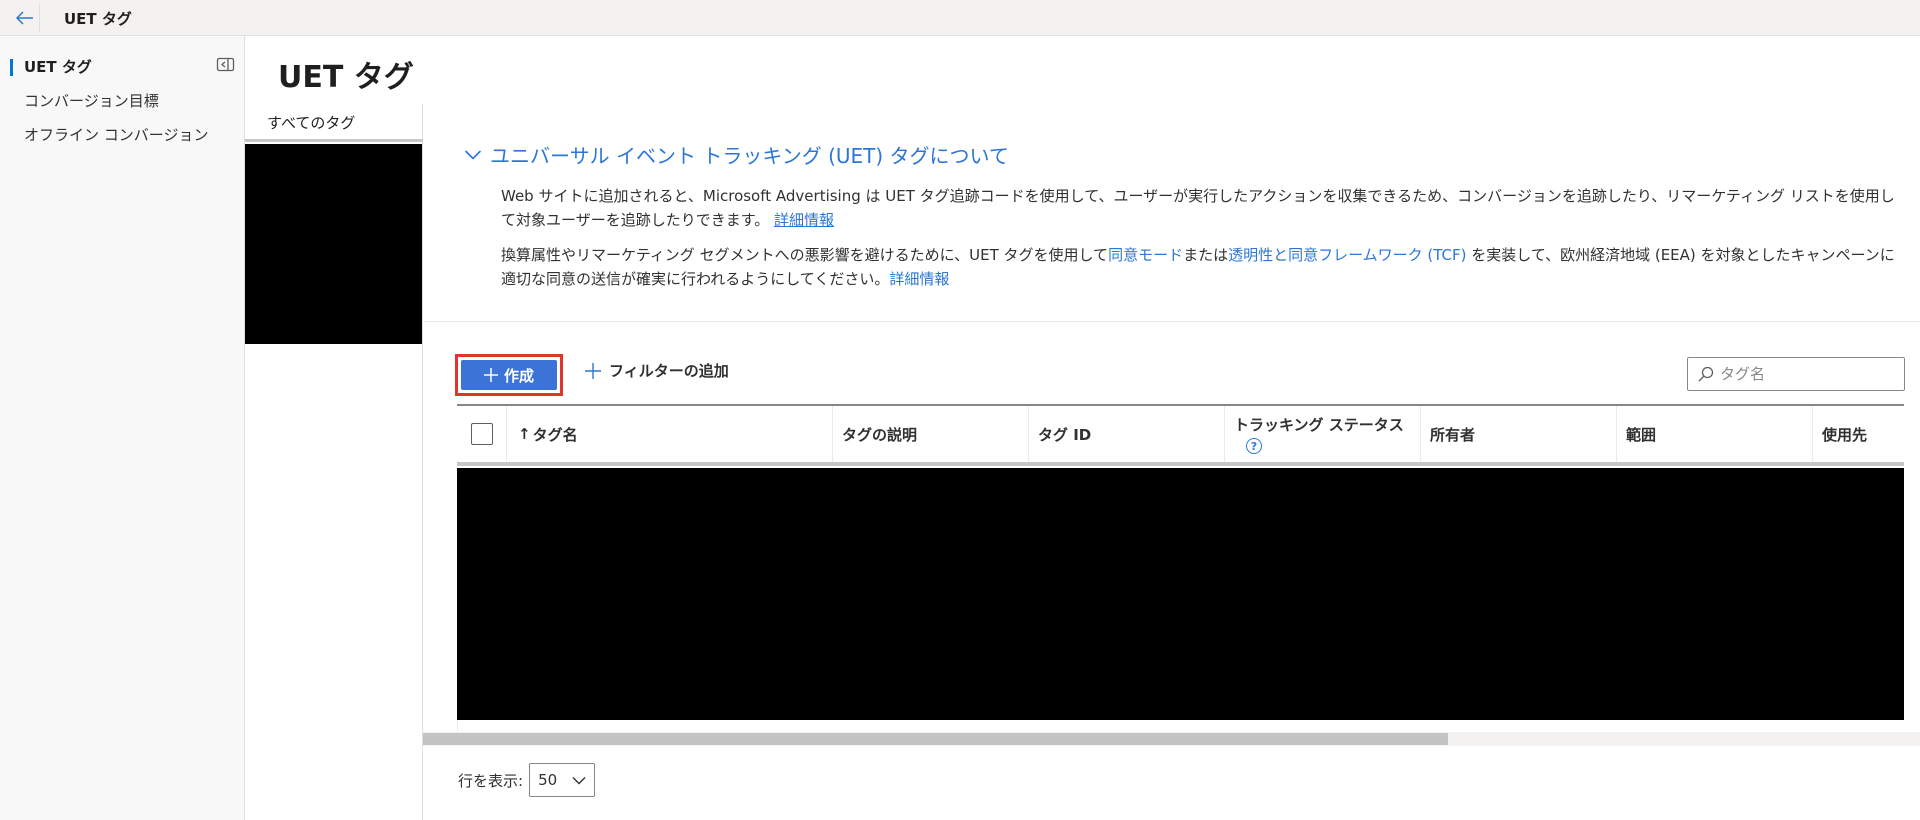 This screenshot has height=820, width=1920. What do you see at coordinates (669, 371) in the screenshot?
I see `add-filter-label: フィルターの追加` at bounding box center [669, 371].